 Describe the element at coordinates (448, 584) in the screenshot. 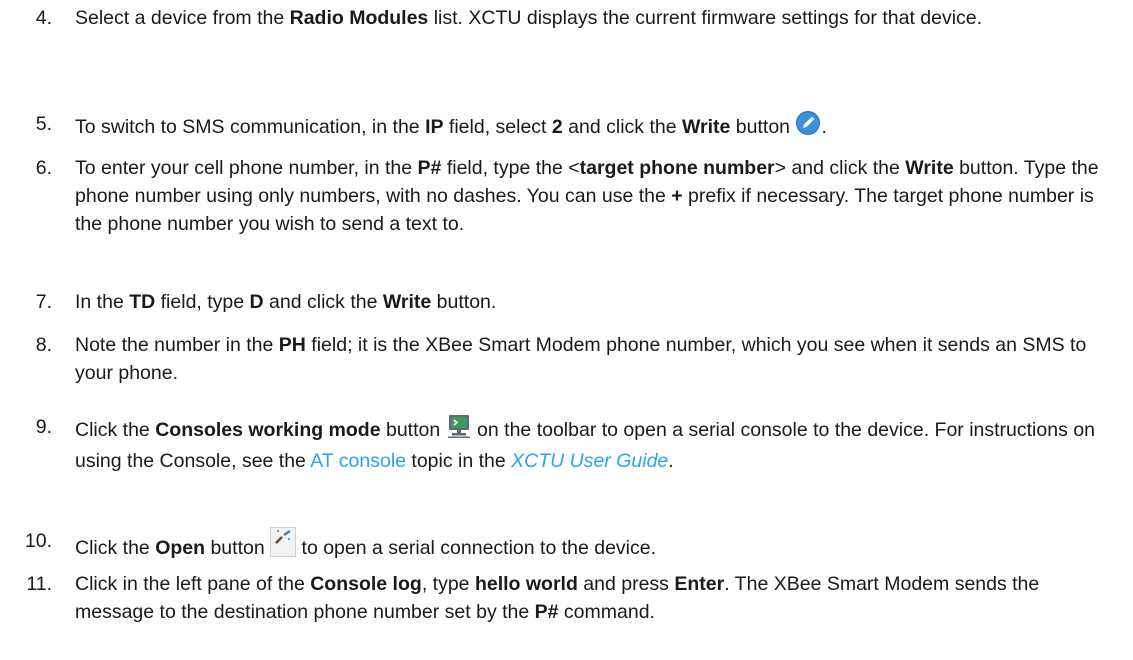

I see `step-text-run: , type` at that location.